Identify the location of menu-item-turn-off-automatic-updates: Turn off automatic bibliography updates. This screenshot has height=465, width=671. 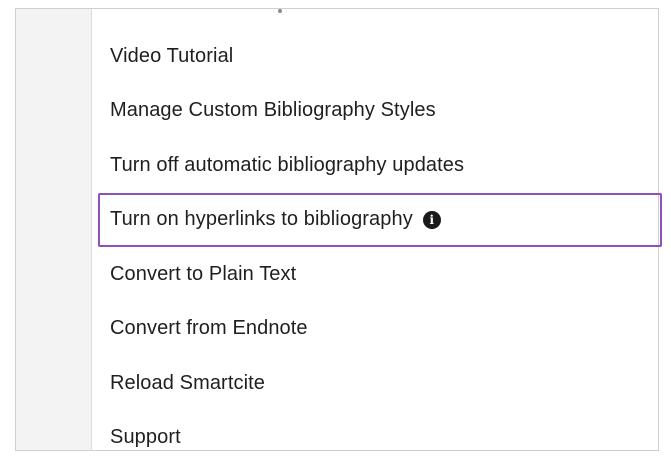
(378, 165).